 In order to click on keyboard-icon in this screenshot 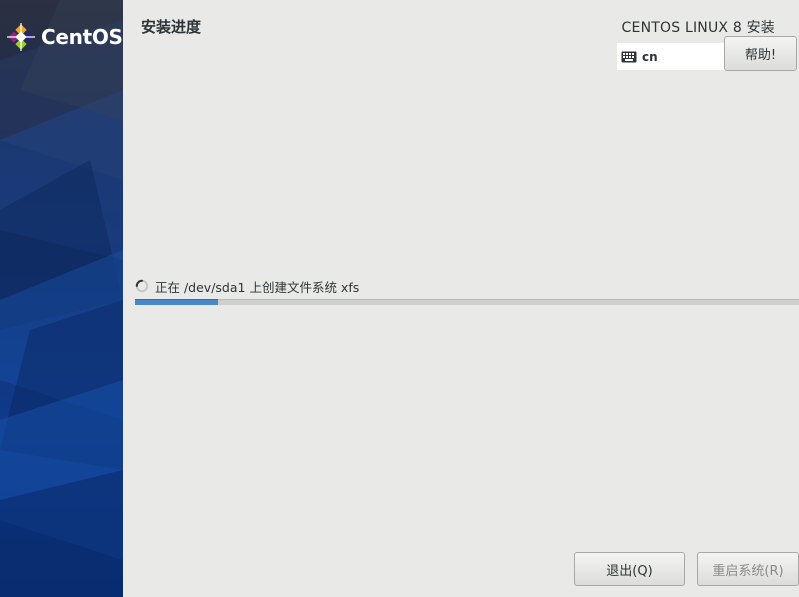, I will do `click(629, 56)`.